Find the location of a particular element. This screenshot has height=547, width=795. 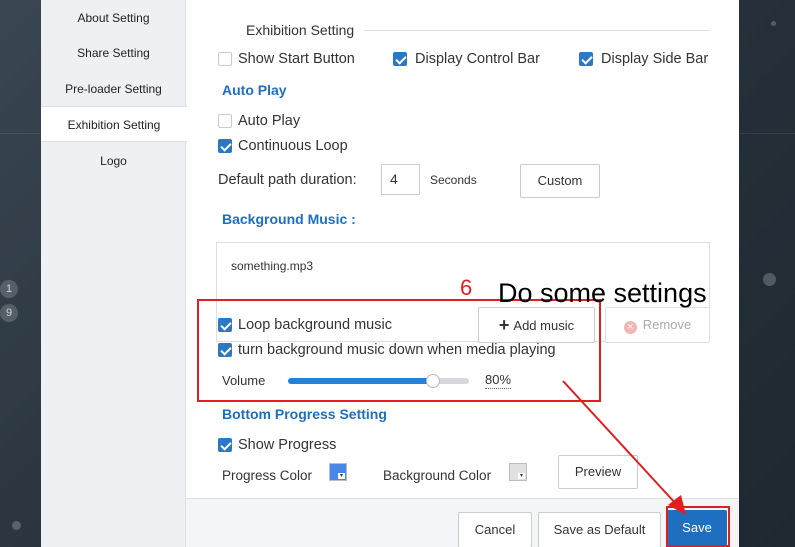

continuous-loop-label: Continuous Loop is located at coordinates (293, 146).